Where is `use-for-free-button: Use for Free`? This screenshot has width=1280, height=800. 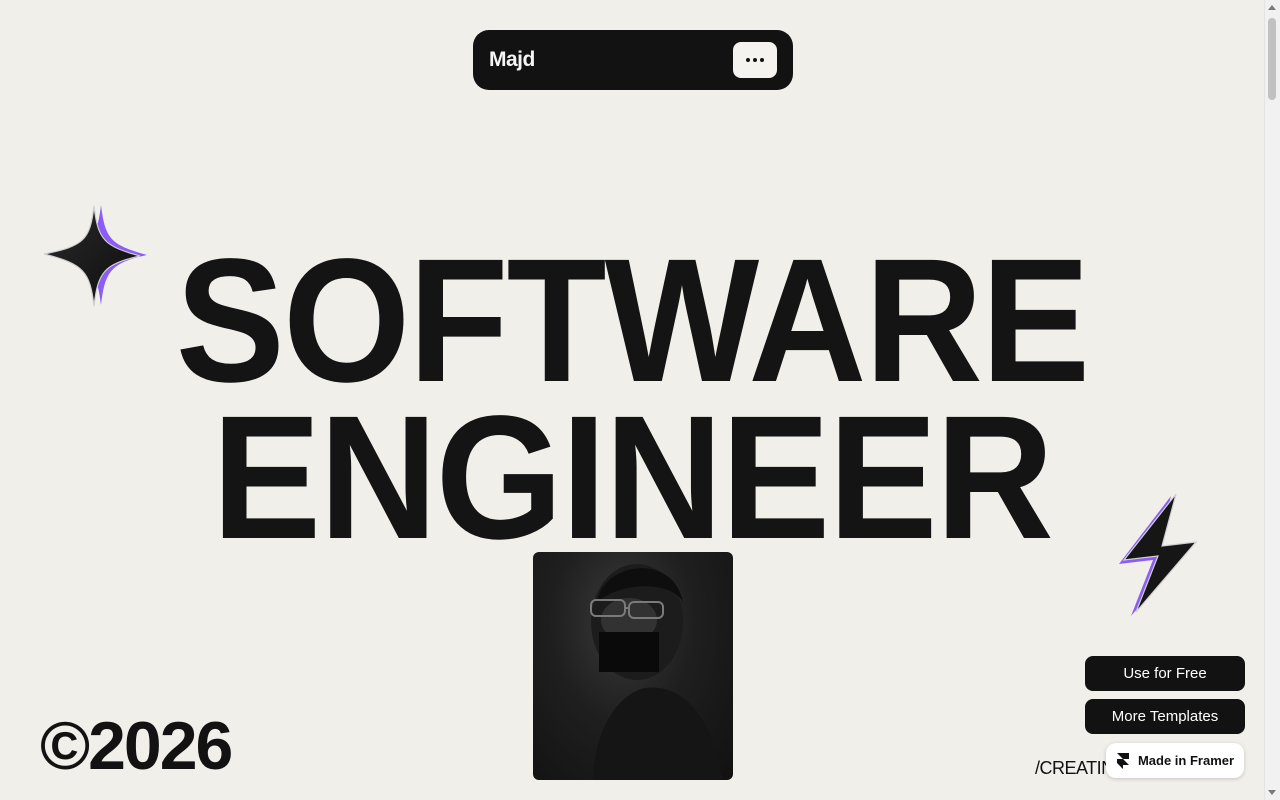 use-for-free-button: Use for Free is located at coordinates (1165, 673).